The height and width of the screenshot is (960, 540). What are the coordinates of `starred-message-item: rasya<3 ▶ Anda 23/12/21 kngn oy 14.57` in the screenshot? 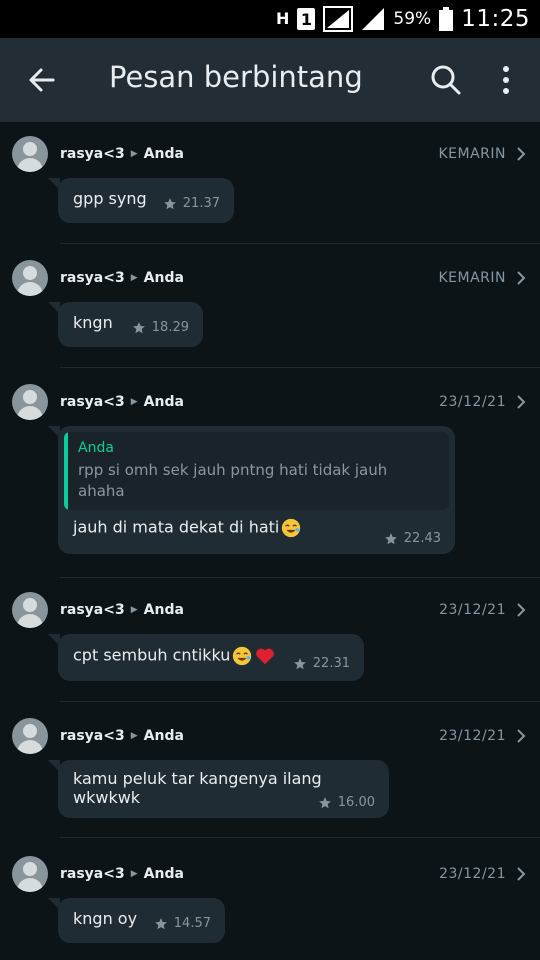 It's located at (270, 901).